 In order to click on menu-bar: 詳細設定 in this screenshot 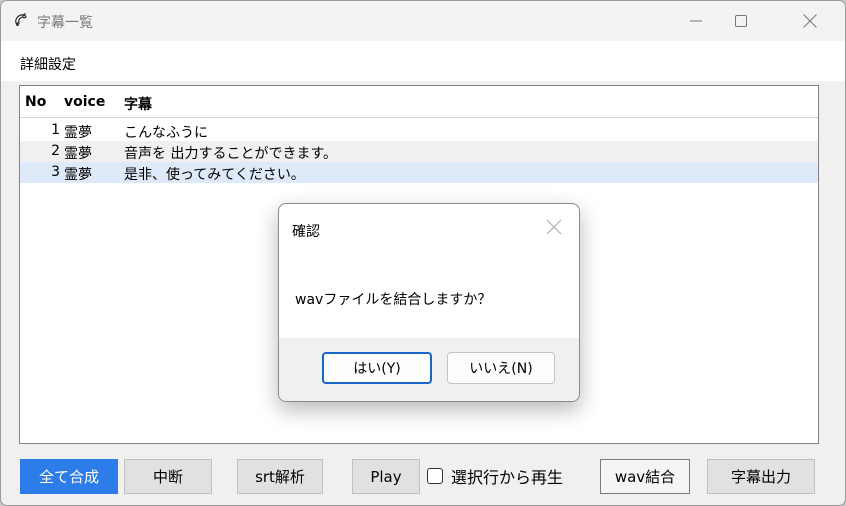, I will do `click(423, 61)`.